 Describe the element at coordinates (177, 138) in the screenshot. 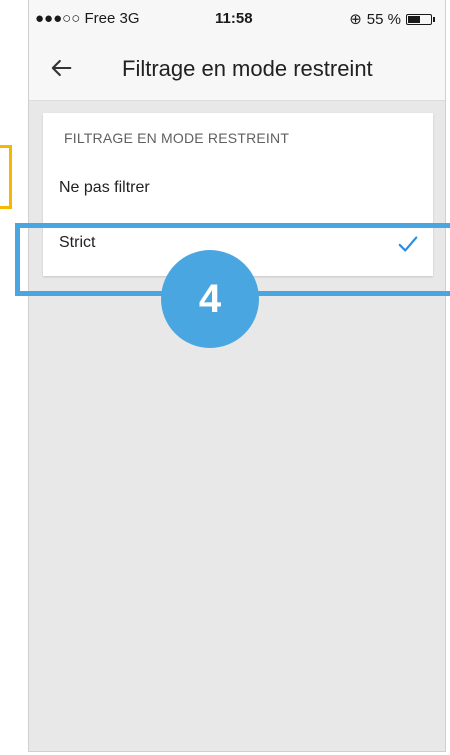

I see `section-header: FILTRAGE EN MODE RESTREINT` at that location.